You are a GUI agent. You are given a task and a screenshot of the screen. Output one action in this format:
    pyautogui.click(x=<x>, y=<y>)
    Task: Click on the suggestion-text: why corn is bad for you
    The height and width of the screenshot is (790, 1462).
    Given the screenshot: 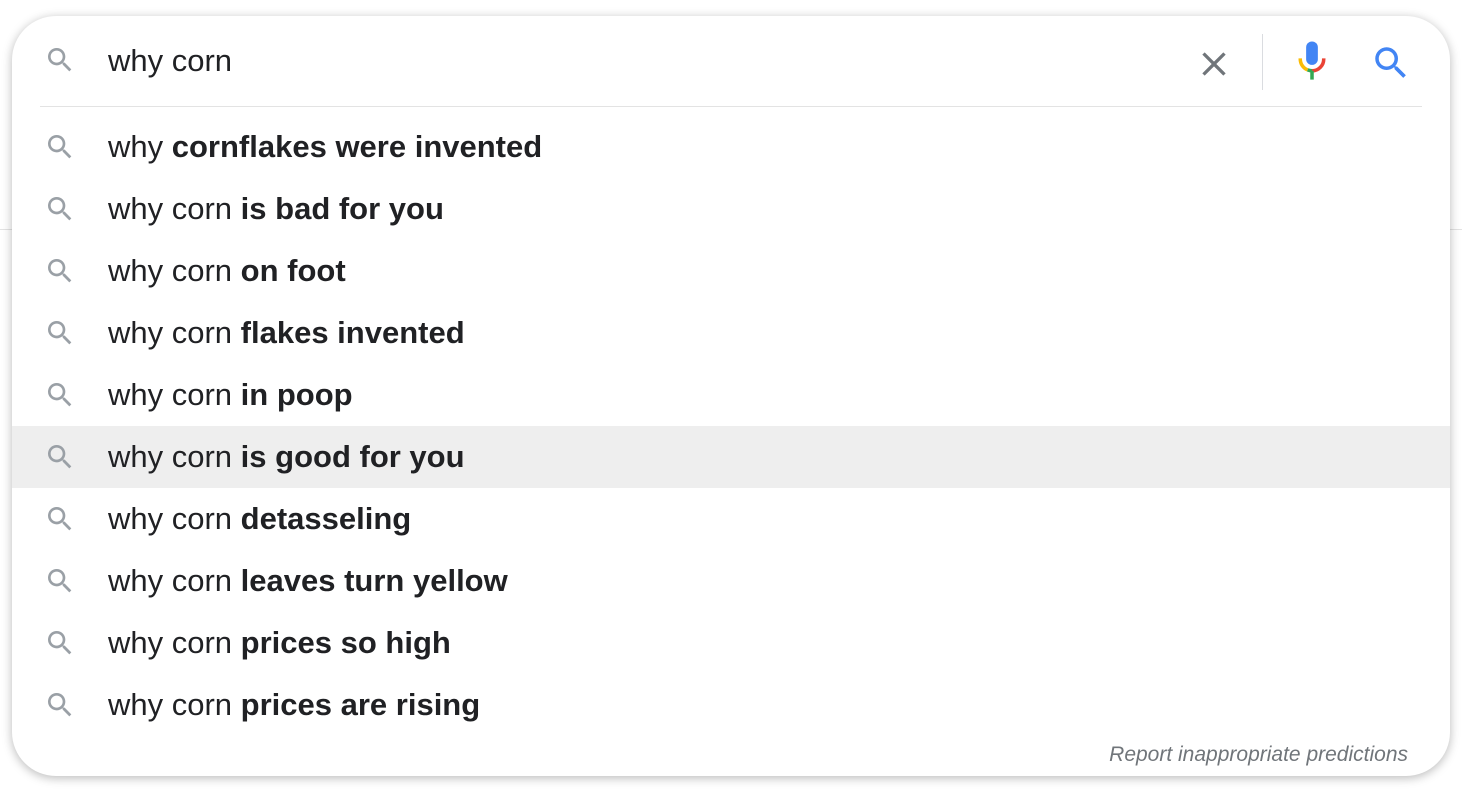 What is the action you would take?
    pyautogui.click(x=276, y=209)
    